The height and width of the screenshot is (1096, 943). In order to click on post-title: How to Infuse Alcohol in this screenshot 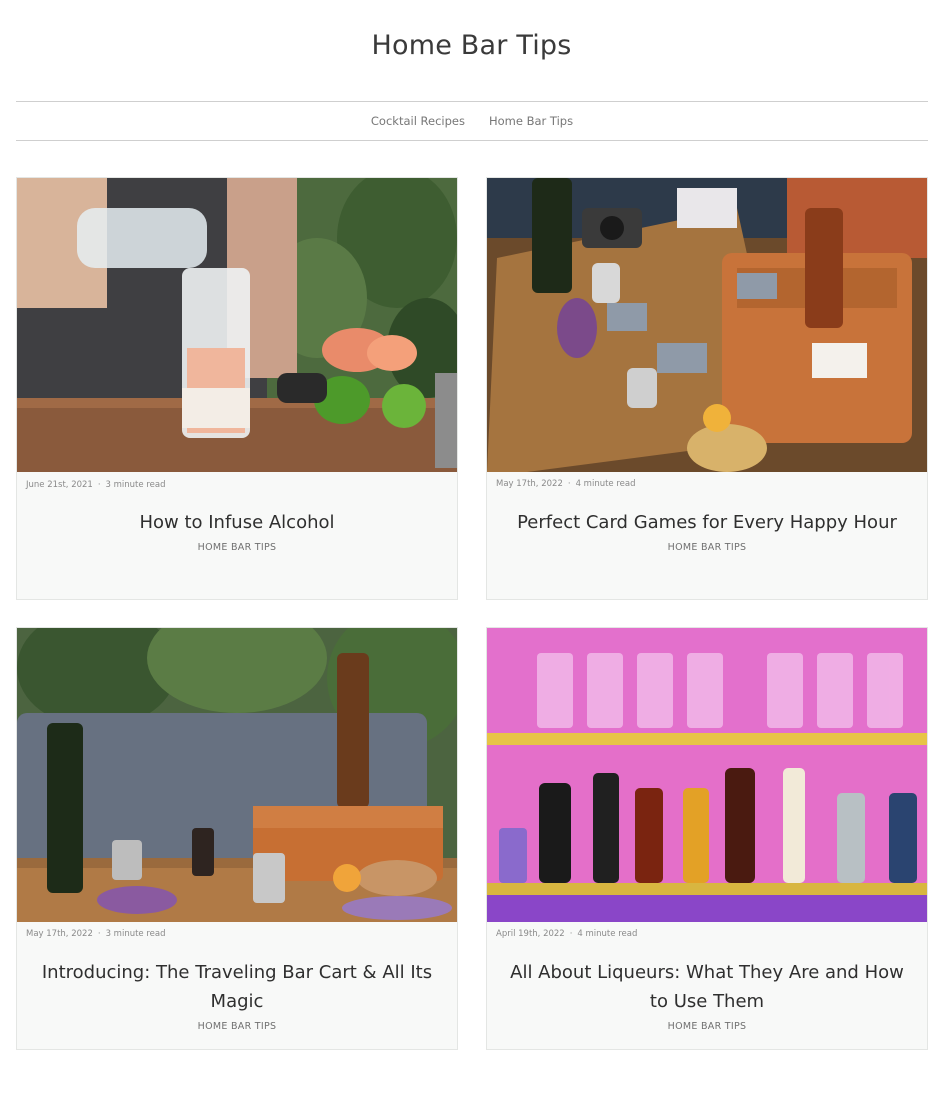, I will do `click(237, 522)`.